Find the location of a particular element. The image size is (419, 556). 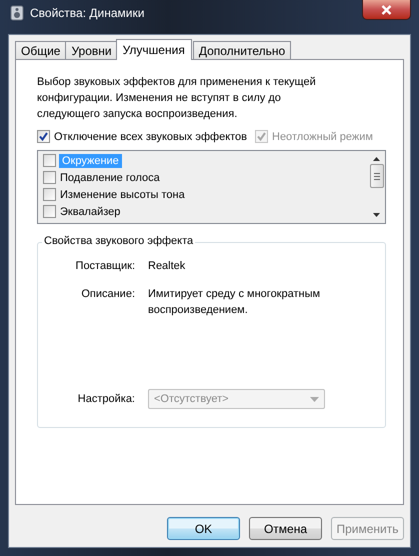

tab: Уровни is located at coordinates (91, 50).